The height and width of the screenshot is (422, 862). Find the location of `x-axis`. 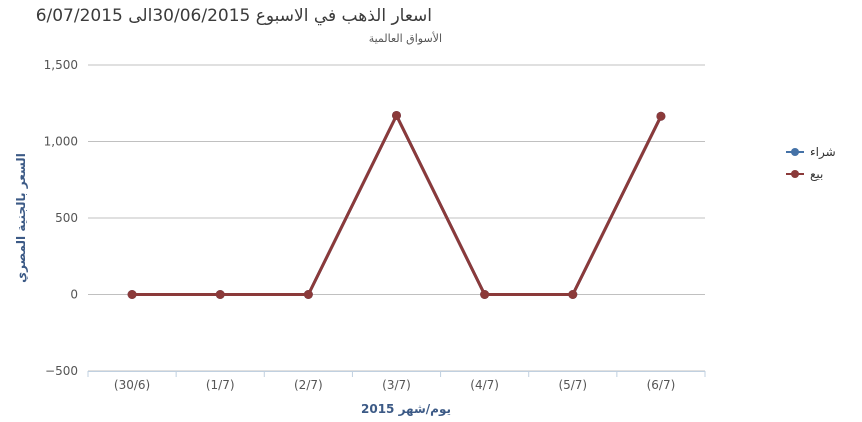

x-axis is located at coordinates (396, 374).